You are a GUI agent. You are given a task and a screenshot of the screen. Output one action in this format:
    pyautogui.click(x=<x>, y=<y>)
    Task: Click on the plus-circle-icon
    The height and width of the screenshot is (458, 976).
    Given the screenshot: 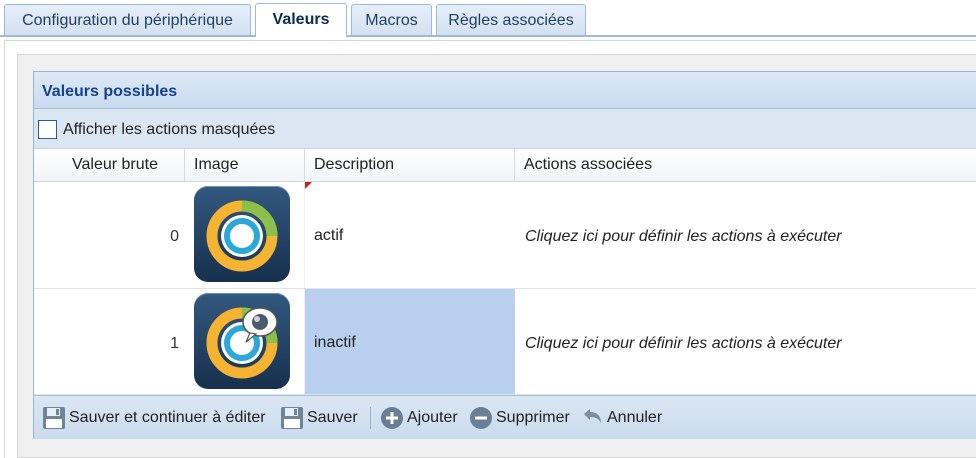 What is the action you would take?
    pyautogui.click(x=392, y=418)
    